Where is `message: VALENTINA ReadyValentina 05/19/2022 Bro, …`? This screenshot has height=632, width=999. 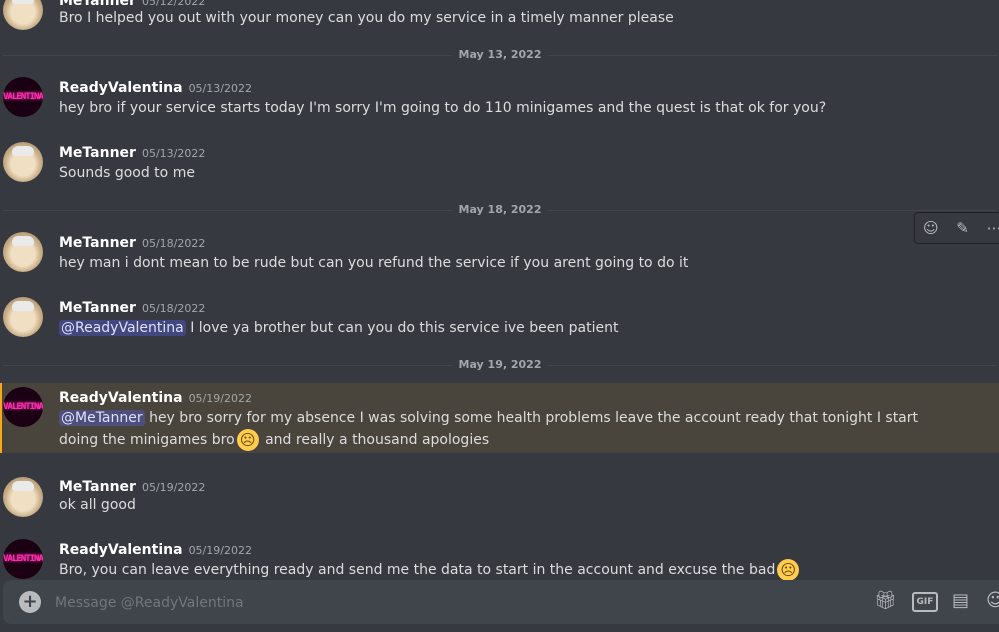
message: VALENTINA ReadyValentina 05/19/2022 Bro, … is located at coordinates (499, 560).